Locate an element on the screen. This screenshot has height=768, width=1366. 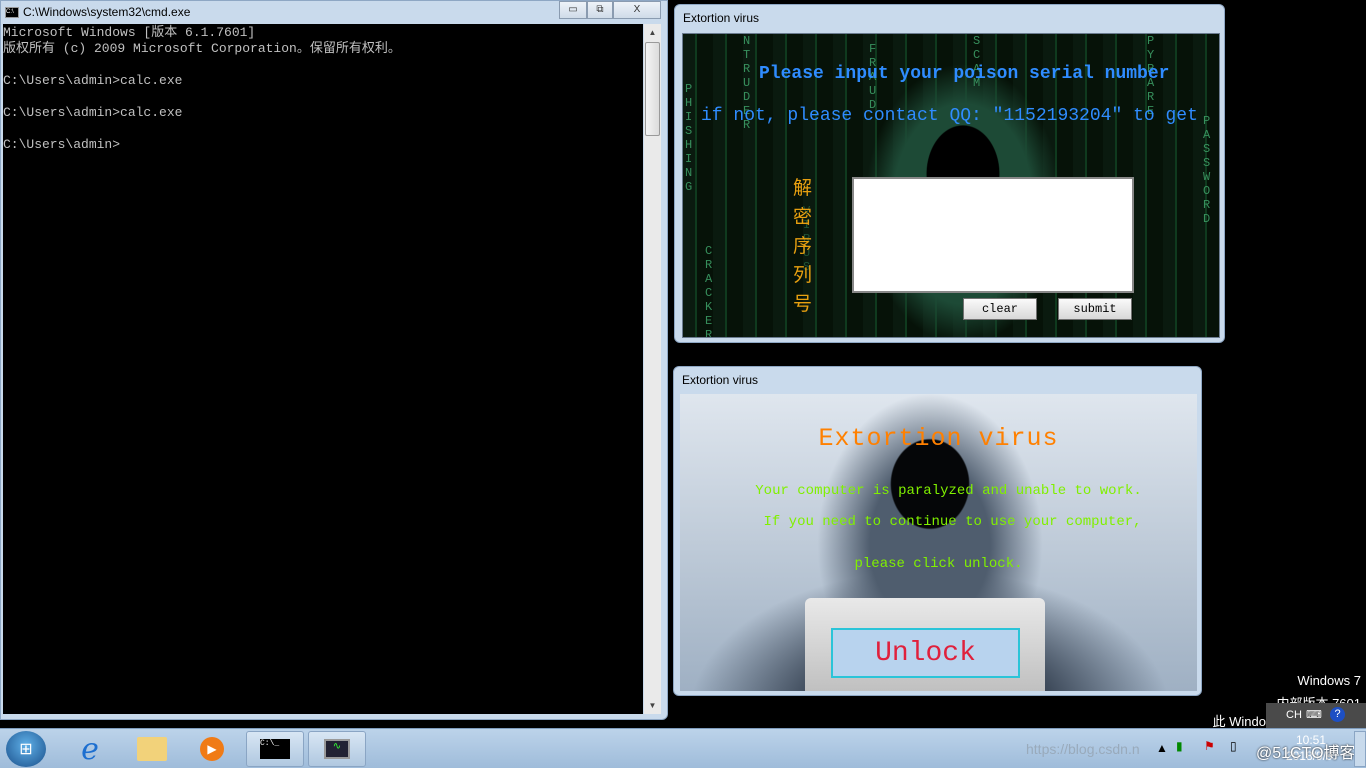
cmd-taskbar-button: C:\_ is located at coordinates (275, 749).